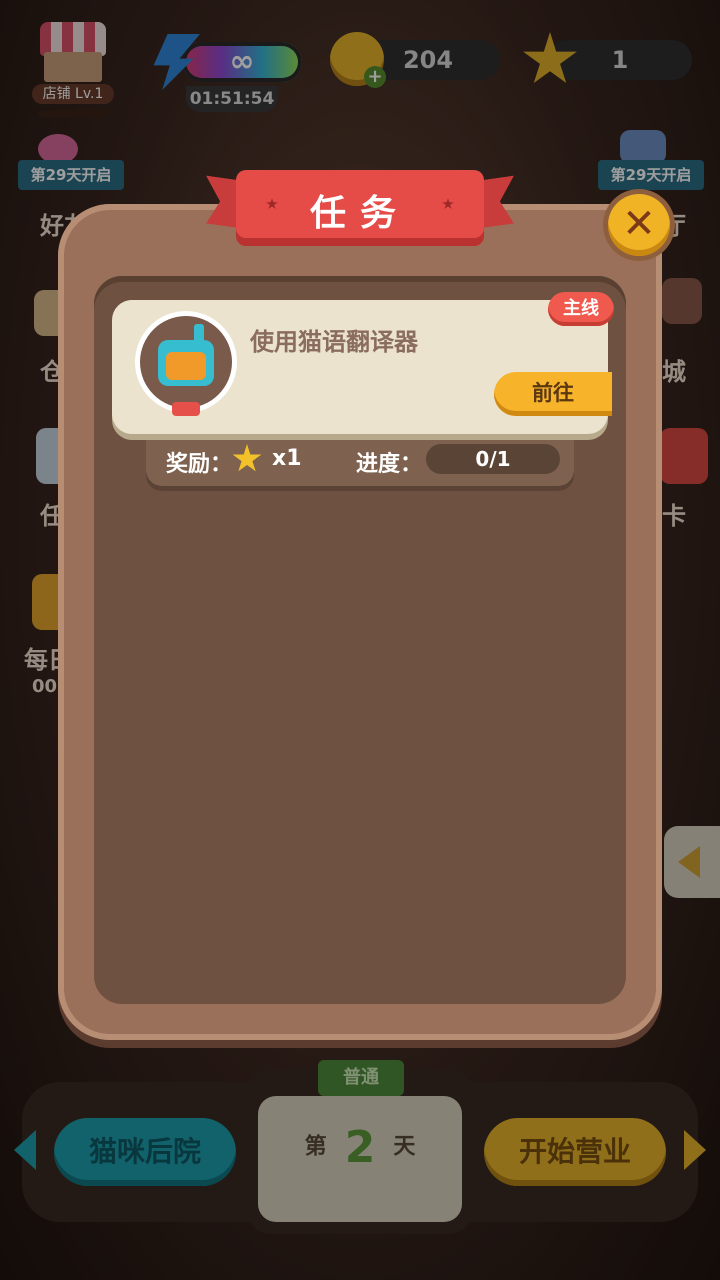 The image size is (720, 1280). What do you see at coordinates (493, 459) in the screenshot?
I see `progress-text: 0/1` at bounding box center [493, 459].